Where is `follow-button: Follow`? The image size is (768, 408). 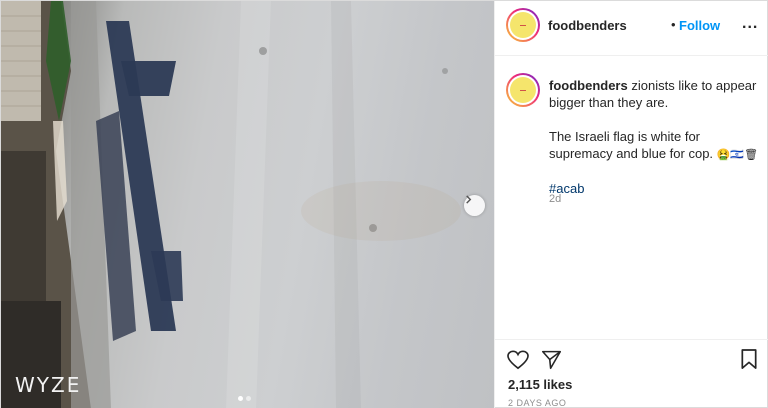
follow-button: Follow is located at coordinates (699, 25).